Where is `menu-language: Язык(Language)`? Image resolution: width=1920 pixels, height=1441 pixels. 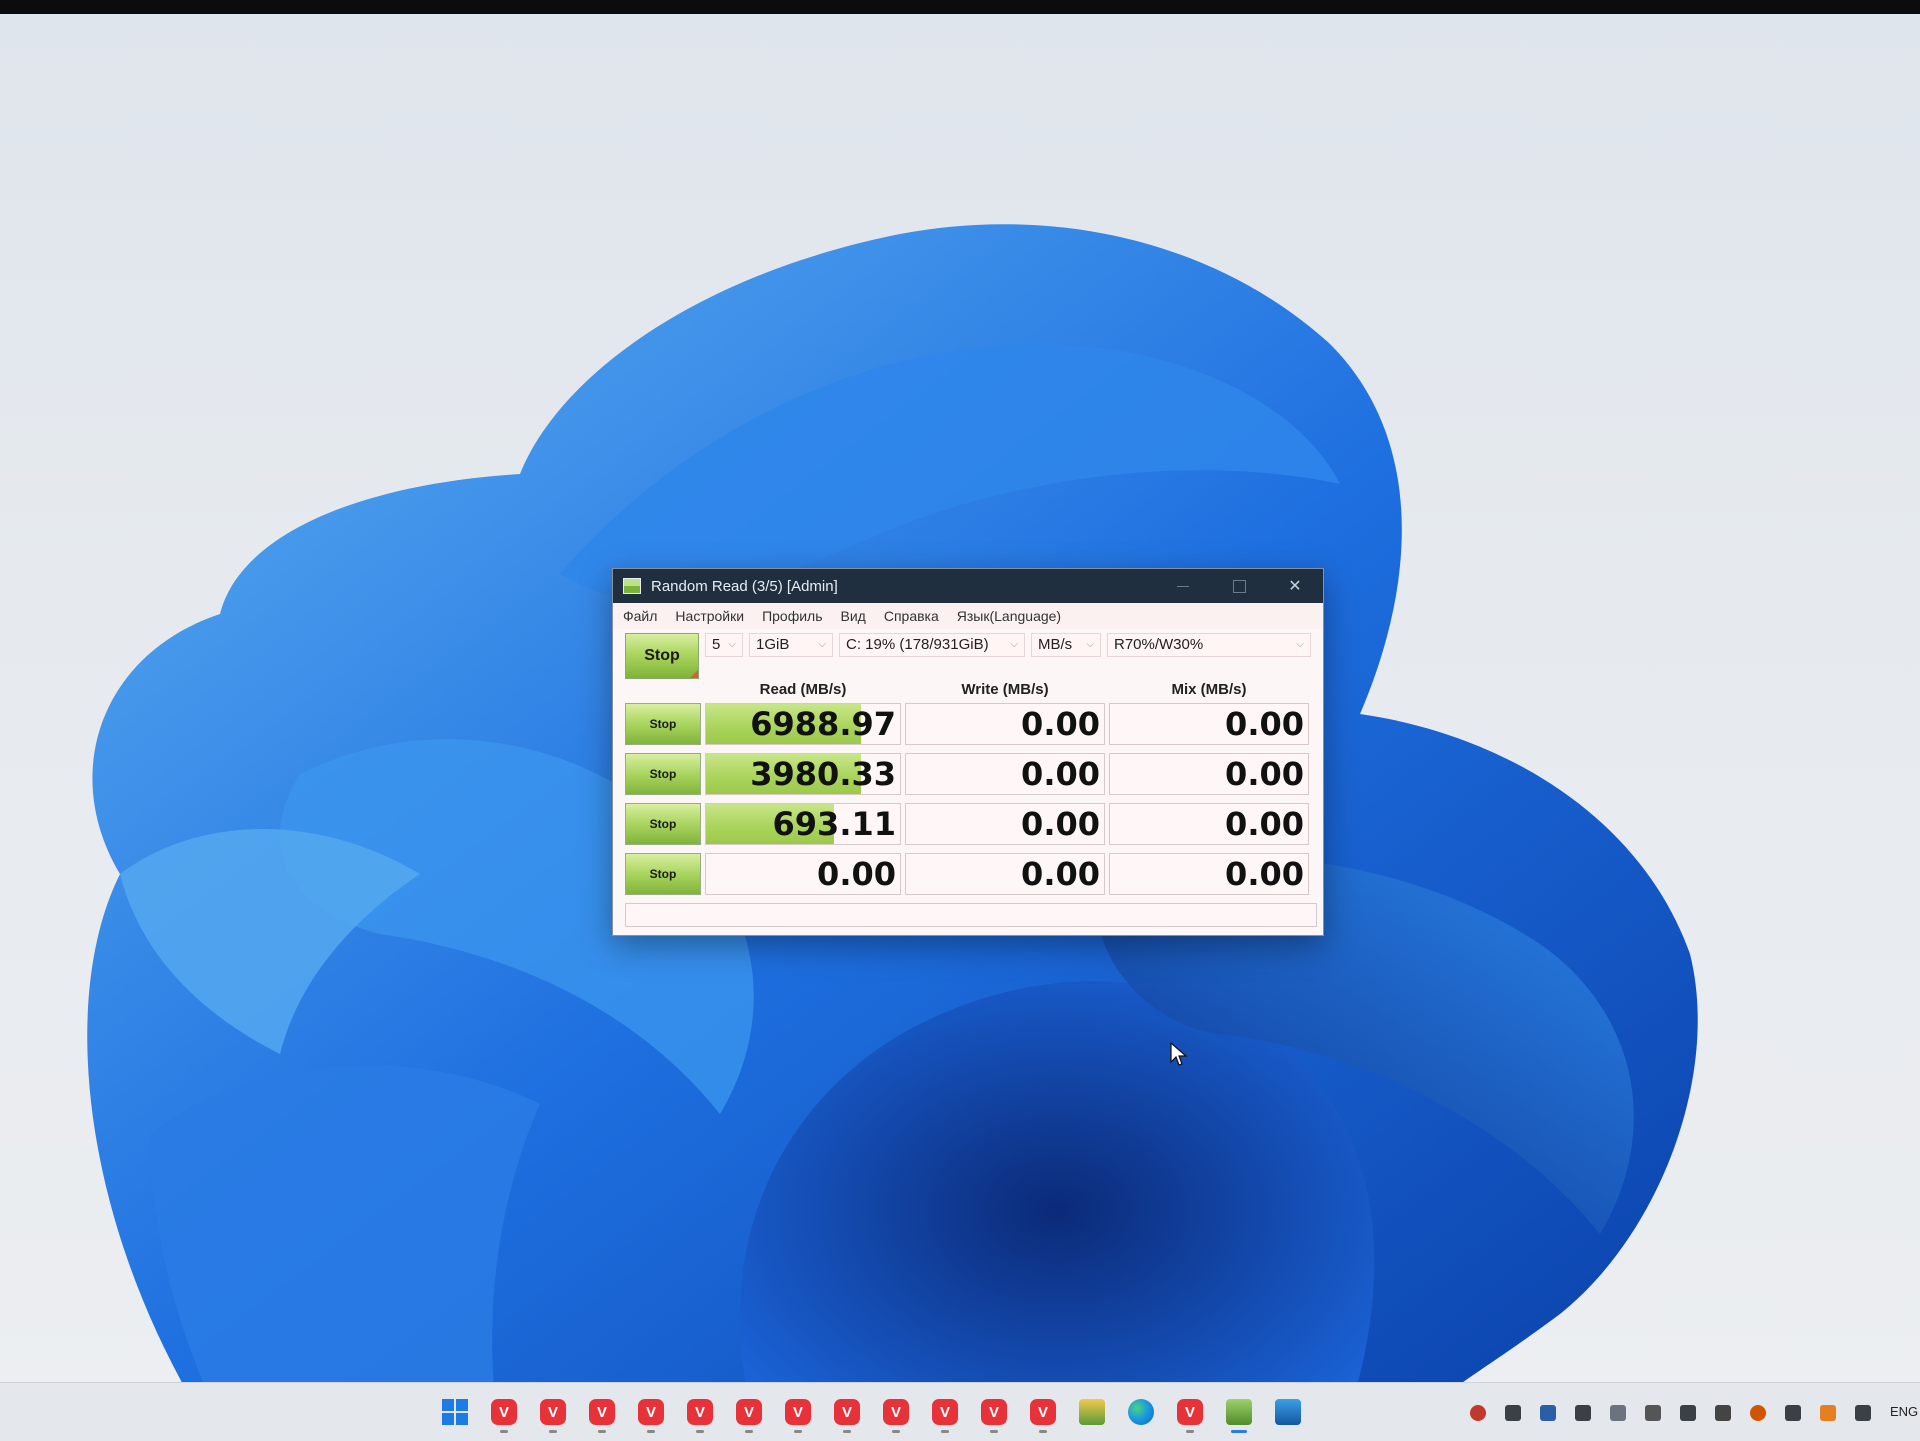
menu-language: Язык(Language) is located at coordinates (1009, 616).